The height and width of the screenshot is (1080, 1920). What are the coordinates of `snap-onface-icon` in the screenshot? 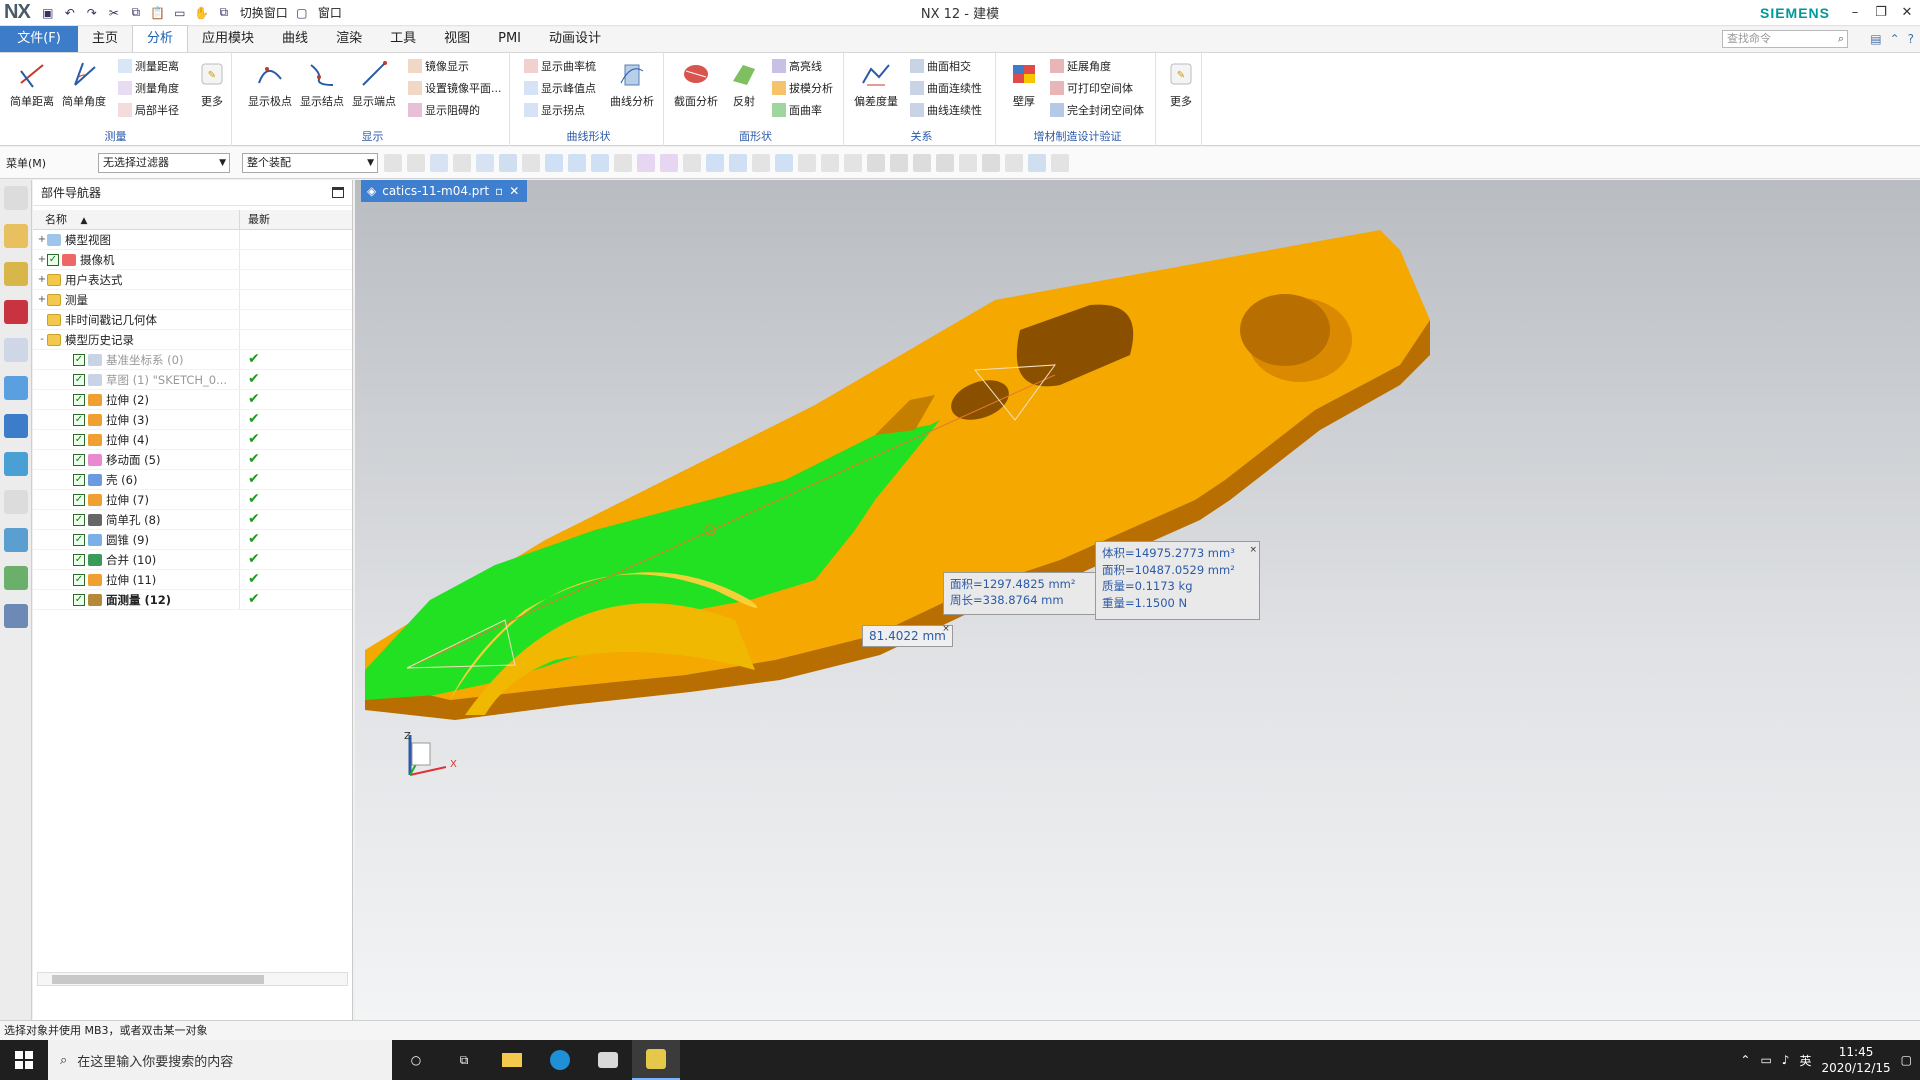 It's located at (761, 163).